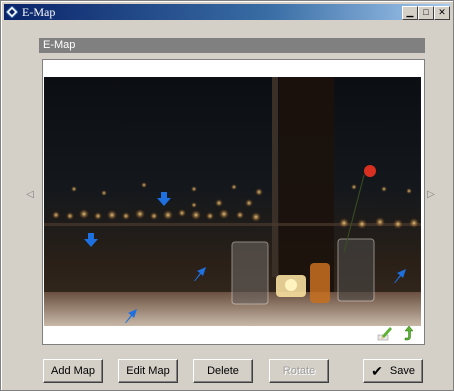 This screenshot has height=391, width=454. Describe the element at coordinates (30, 195) in the screenshot. I see `left-triangle-icon: ◁` at that location.